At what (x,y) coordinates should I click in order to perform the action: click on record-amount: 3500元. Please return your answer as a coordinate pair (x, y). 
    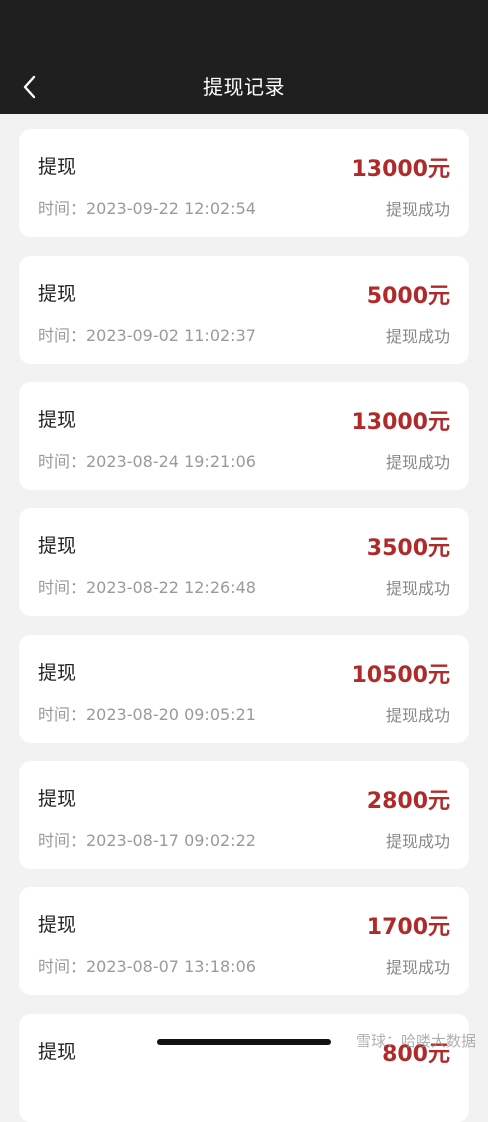
    Looking at the image, I should click on (408, 548).